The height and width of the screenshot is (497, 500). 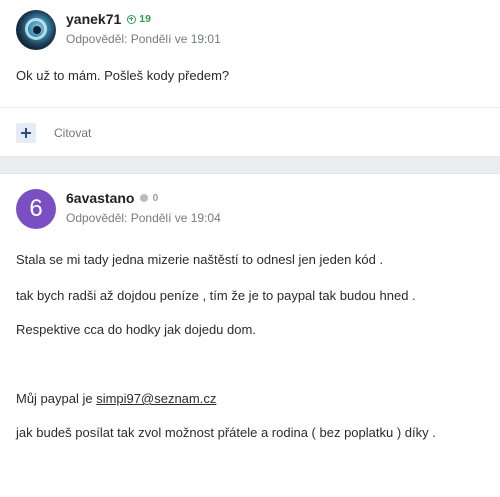 I want to click on paypal-email-link: simpi97@seznam.cz, so click(x=156, y=398).